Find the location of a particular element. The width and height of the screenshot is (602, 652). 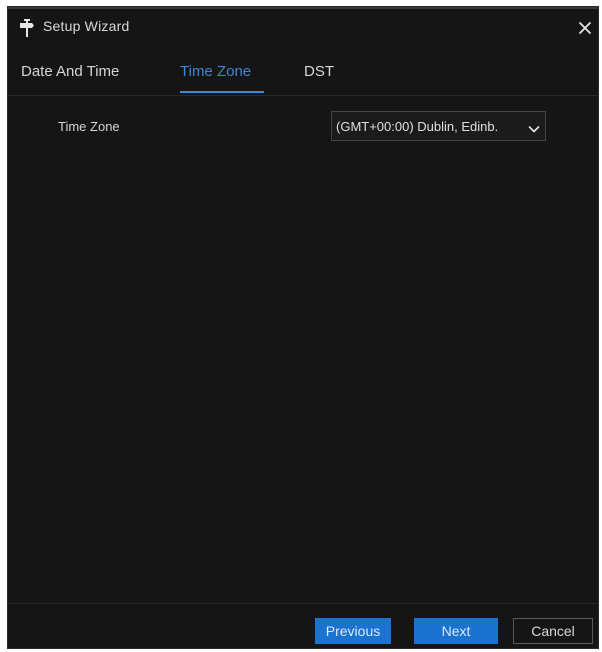

time-zone-select: (GMT+00:00) Dublin, Edinb. is located at coordinates (438, 126).